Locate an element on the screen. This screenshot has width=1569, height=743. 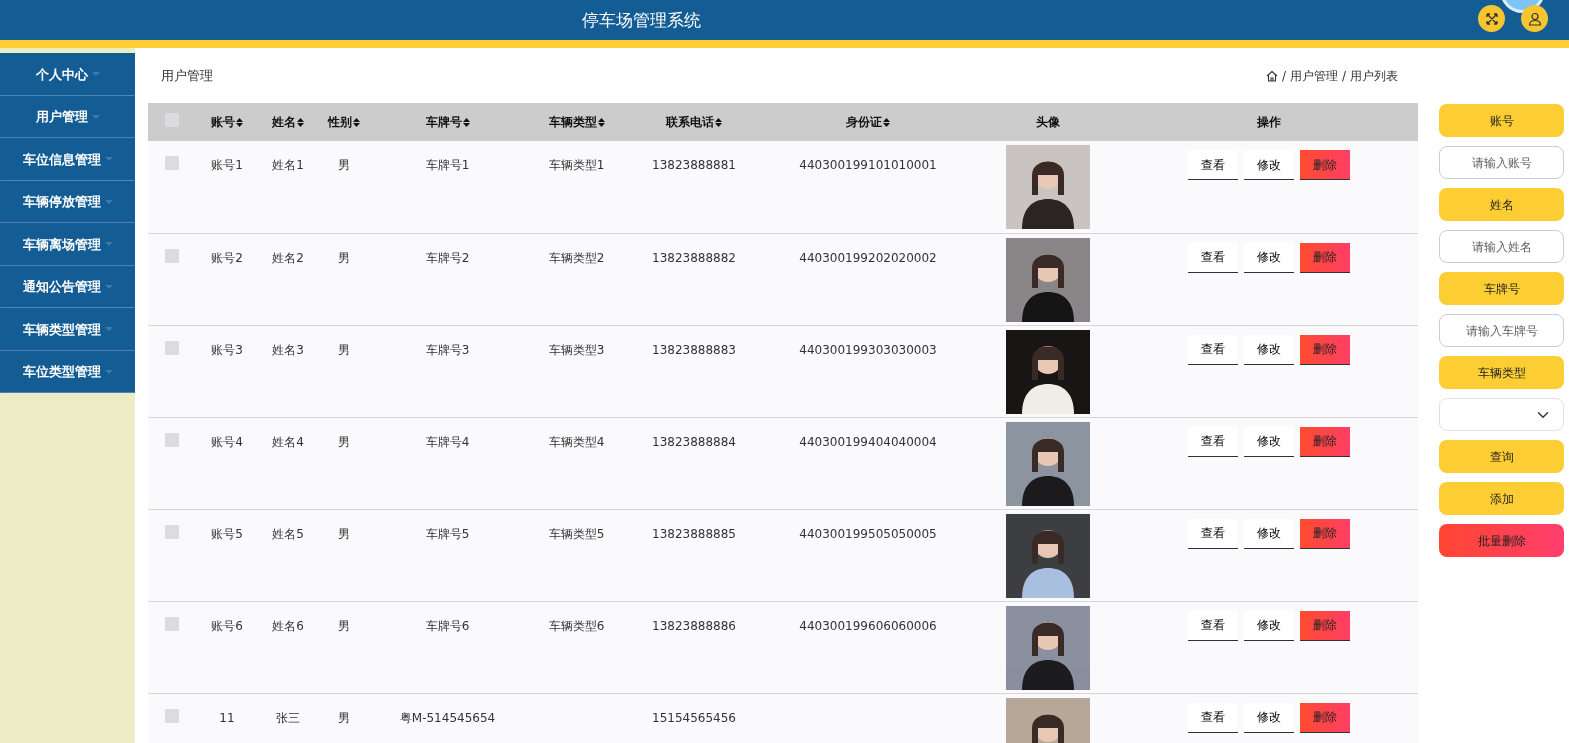
table-cell: 粤M-514545654 is located at coordinates (447, 717).